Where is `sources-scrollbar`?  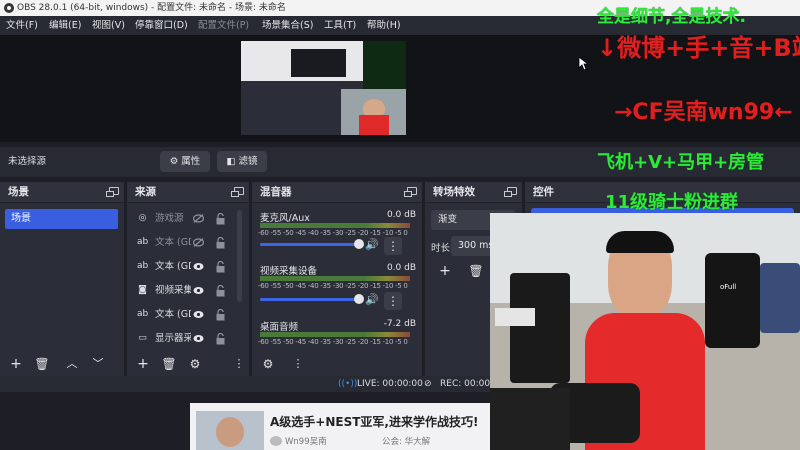 sources-scrollbar is located at coordinates (239, 256).